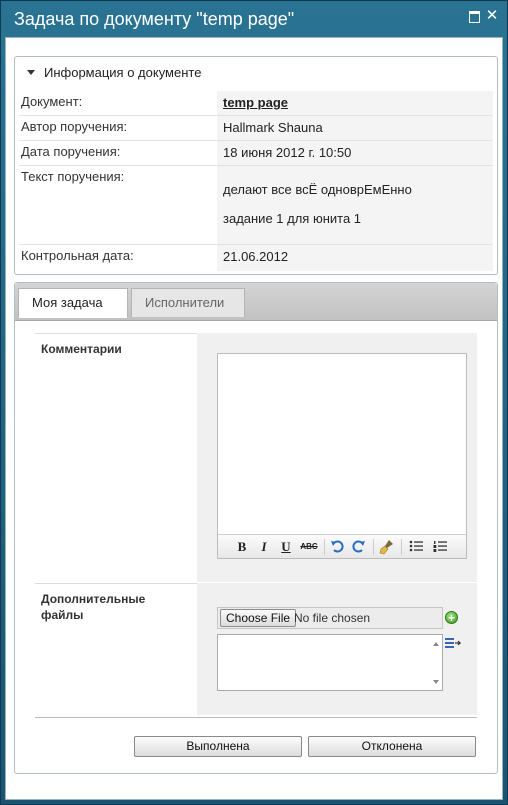 This screenshot has width=508, height=805. What do you see at coordinates (359, 547) in the screenshot?
I see `redo-icon` at bounding box center [359, 547].